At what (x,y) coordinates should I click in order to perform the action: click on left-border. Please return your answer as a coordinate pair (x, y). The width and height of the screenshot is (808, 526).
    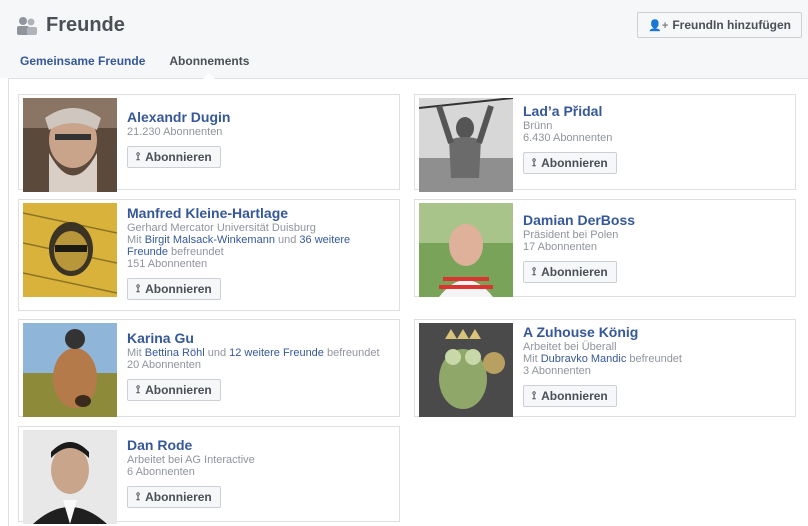
    Looking at the image, I should click on (4, 302).